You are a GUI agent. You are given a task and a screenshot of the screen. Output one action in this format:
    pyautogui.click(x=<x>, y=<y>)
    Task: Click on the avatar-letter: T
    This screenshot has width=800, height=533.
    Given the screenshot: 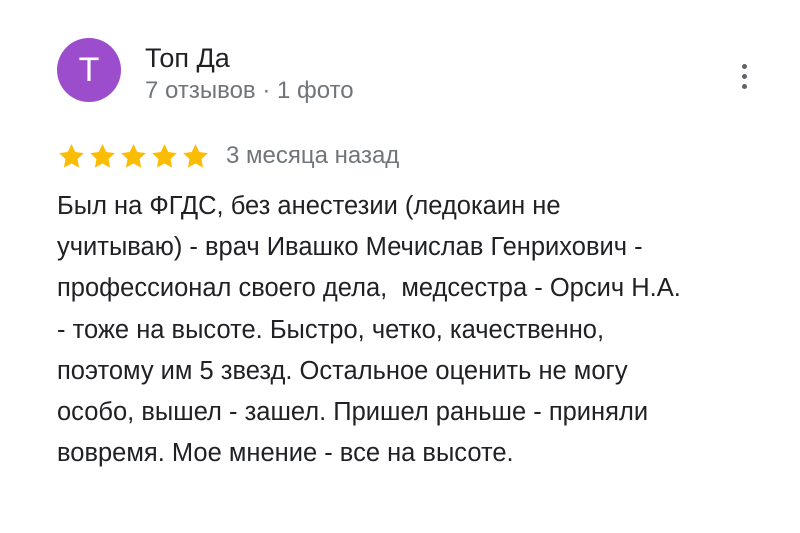 What is the action you would take?
    pyautogui.click(x=89, y=70)
    